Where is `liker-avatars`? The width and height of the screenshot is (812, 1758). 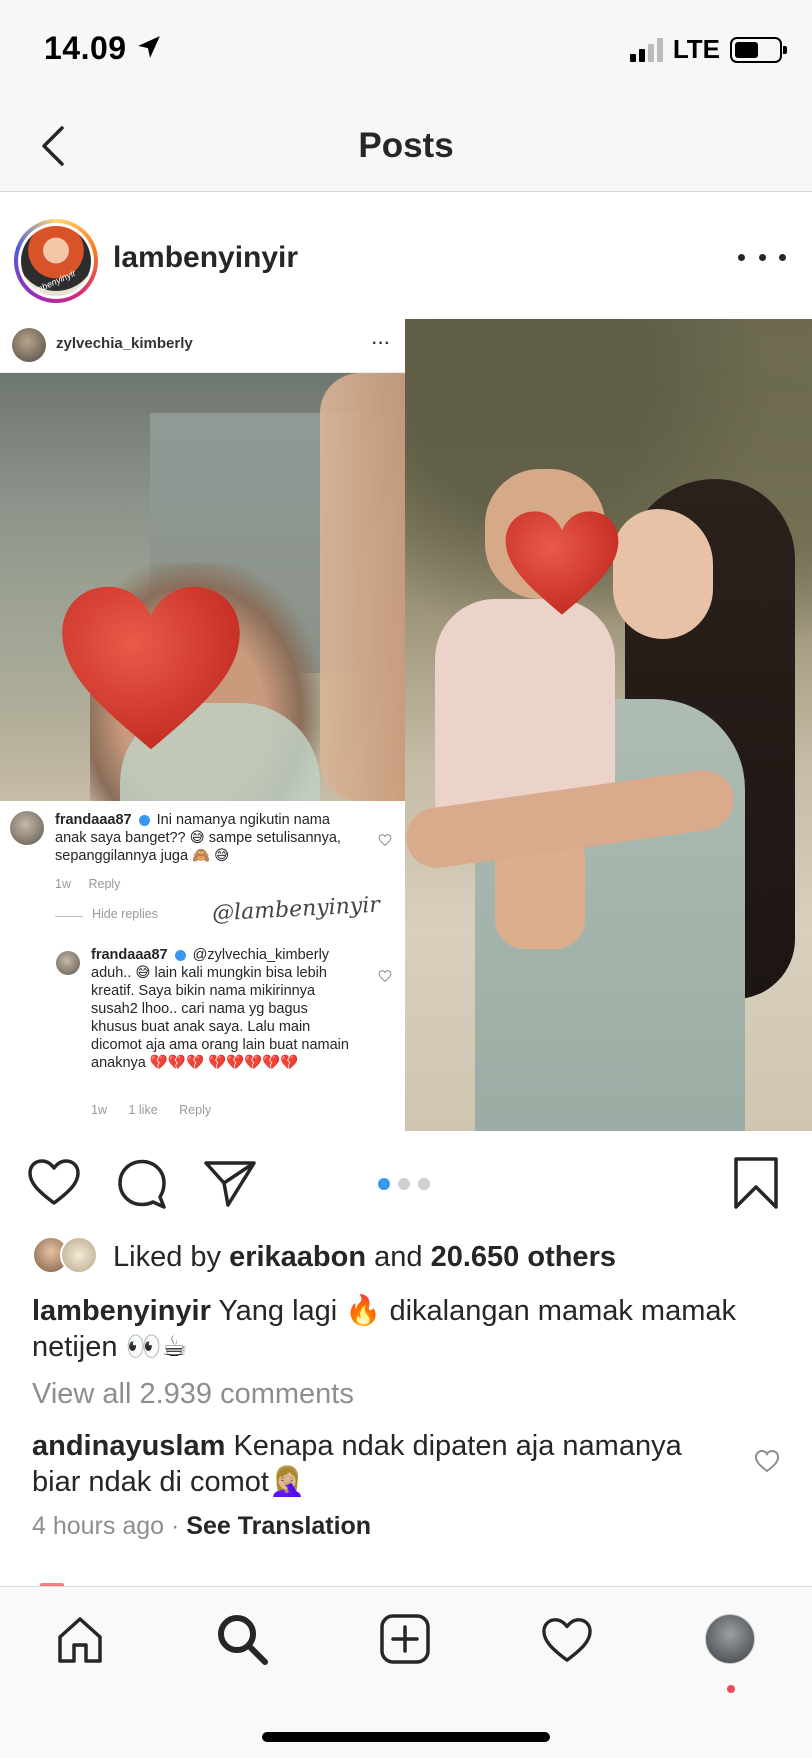
liker-avatars is located at coordinates (67, 1256).